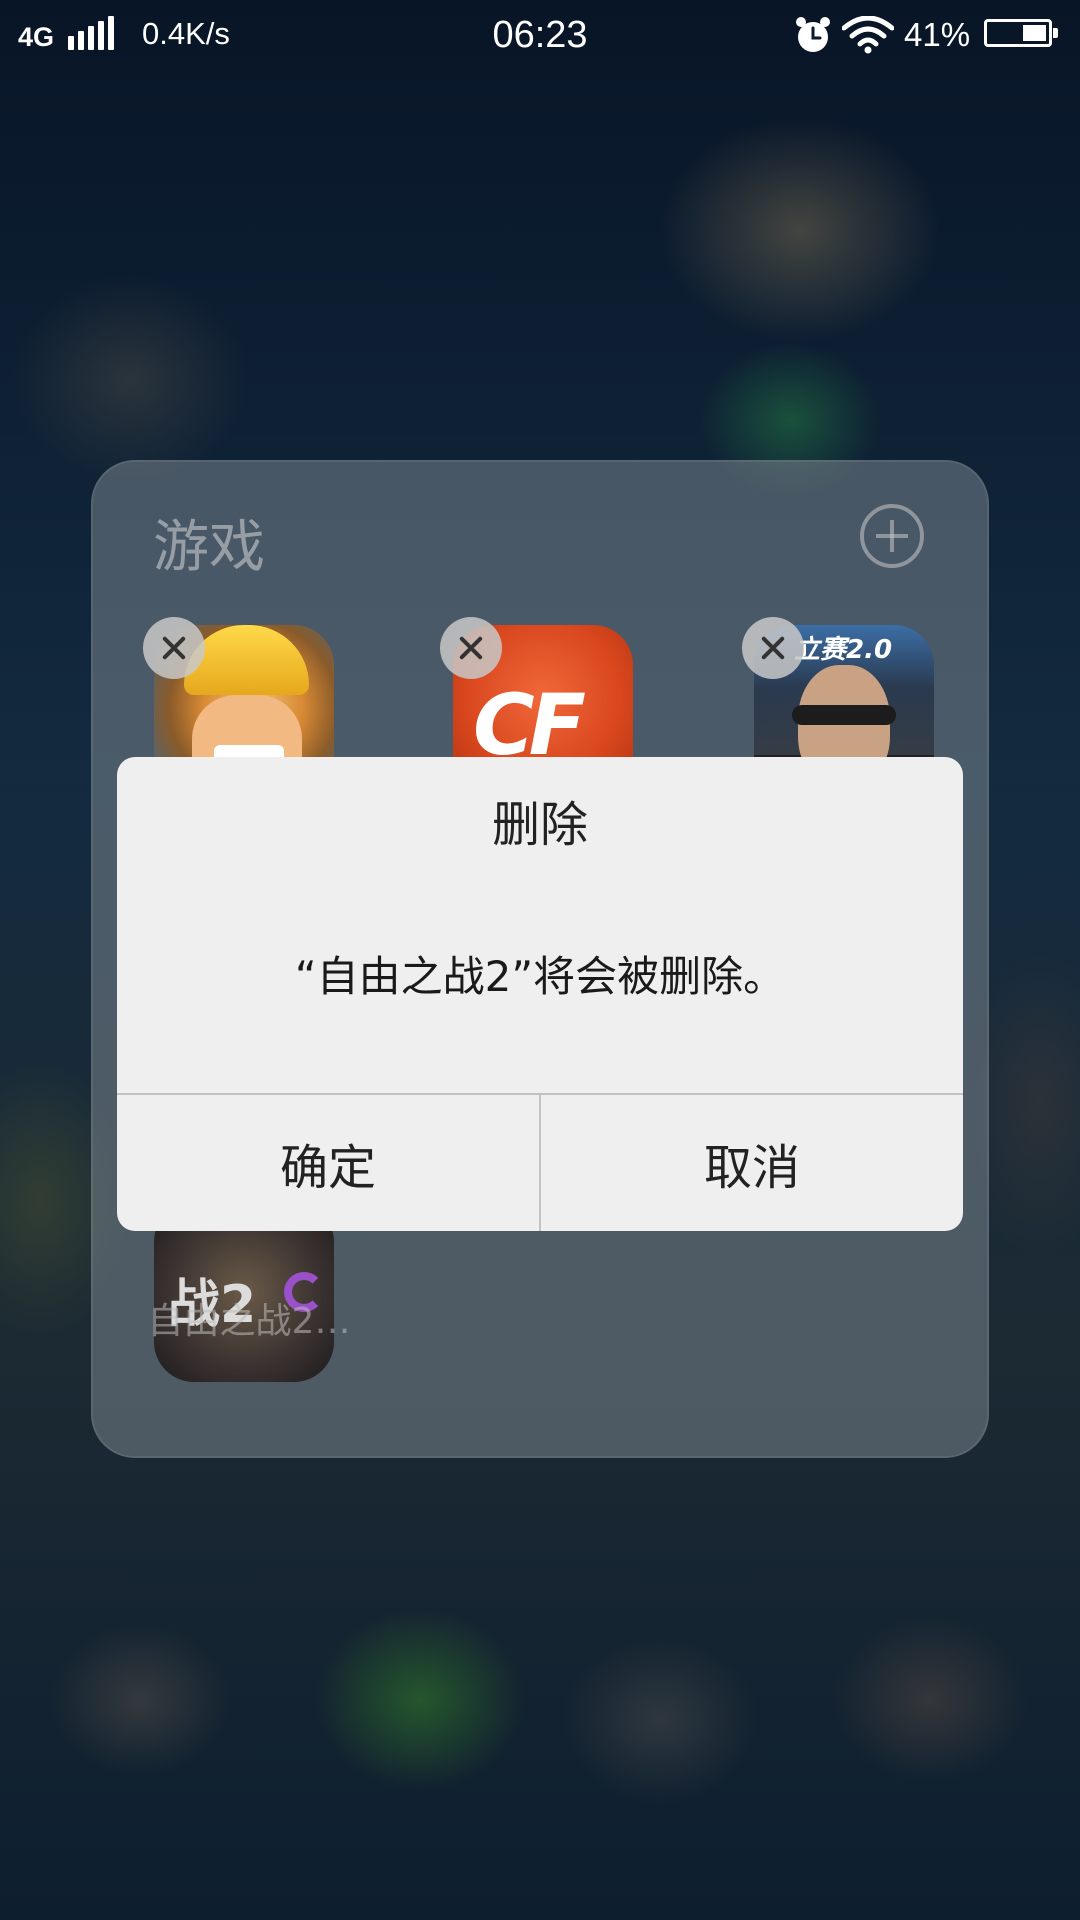  What do you see at coordinates (752, 1163) in the screenshot?
I see `cancel-button: 取消` at bounding box center [752, 1163].